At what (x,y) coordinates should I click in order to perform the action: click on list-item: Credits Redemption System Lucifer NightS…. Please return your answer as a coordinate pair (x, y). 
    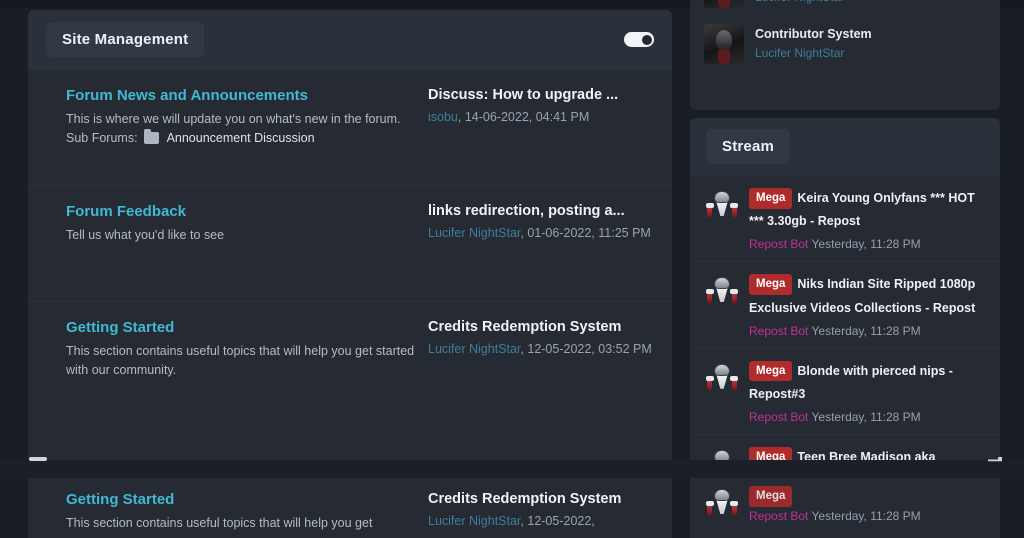
    Looking at the image, I should click on (845, 8).